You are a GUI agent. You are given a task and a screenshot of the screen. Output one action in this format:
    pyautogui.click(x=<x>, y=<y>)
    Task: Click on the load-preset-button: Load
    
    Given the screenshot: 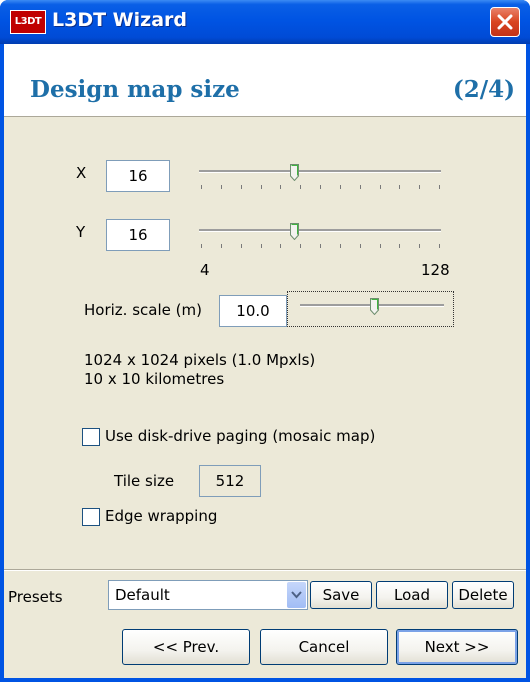 What is the action you would take?
    pyautogui.click(x=412, y=595)
    